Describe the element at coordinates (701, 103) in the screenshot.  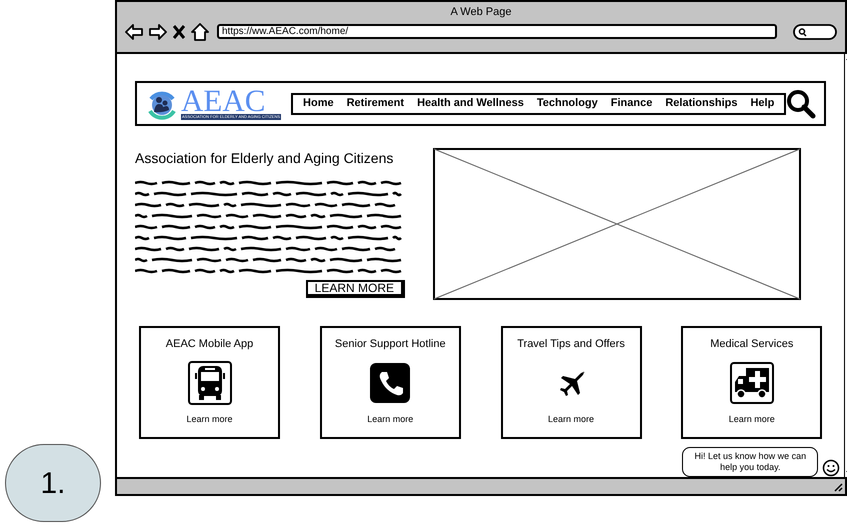
I see `nav-link: Relationships` at that location.